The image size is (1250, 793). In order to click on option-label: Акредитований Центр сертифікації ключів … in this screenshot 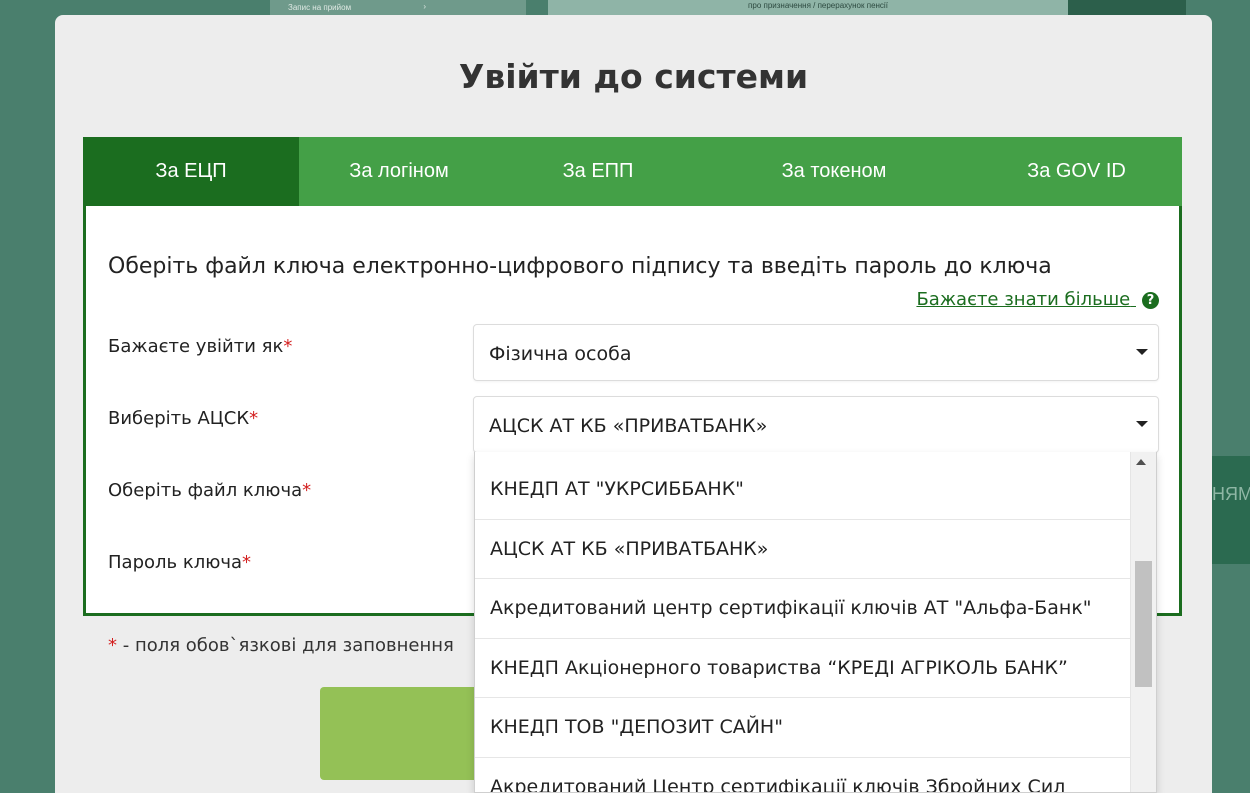, I will do `click(778, 784)`.